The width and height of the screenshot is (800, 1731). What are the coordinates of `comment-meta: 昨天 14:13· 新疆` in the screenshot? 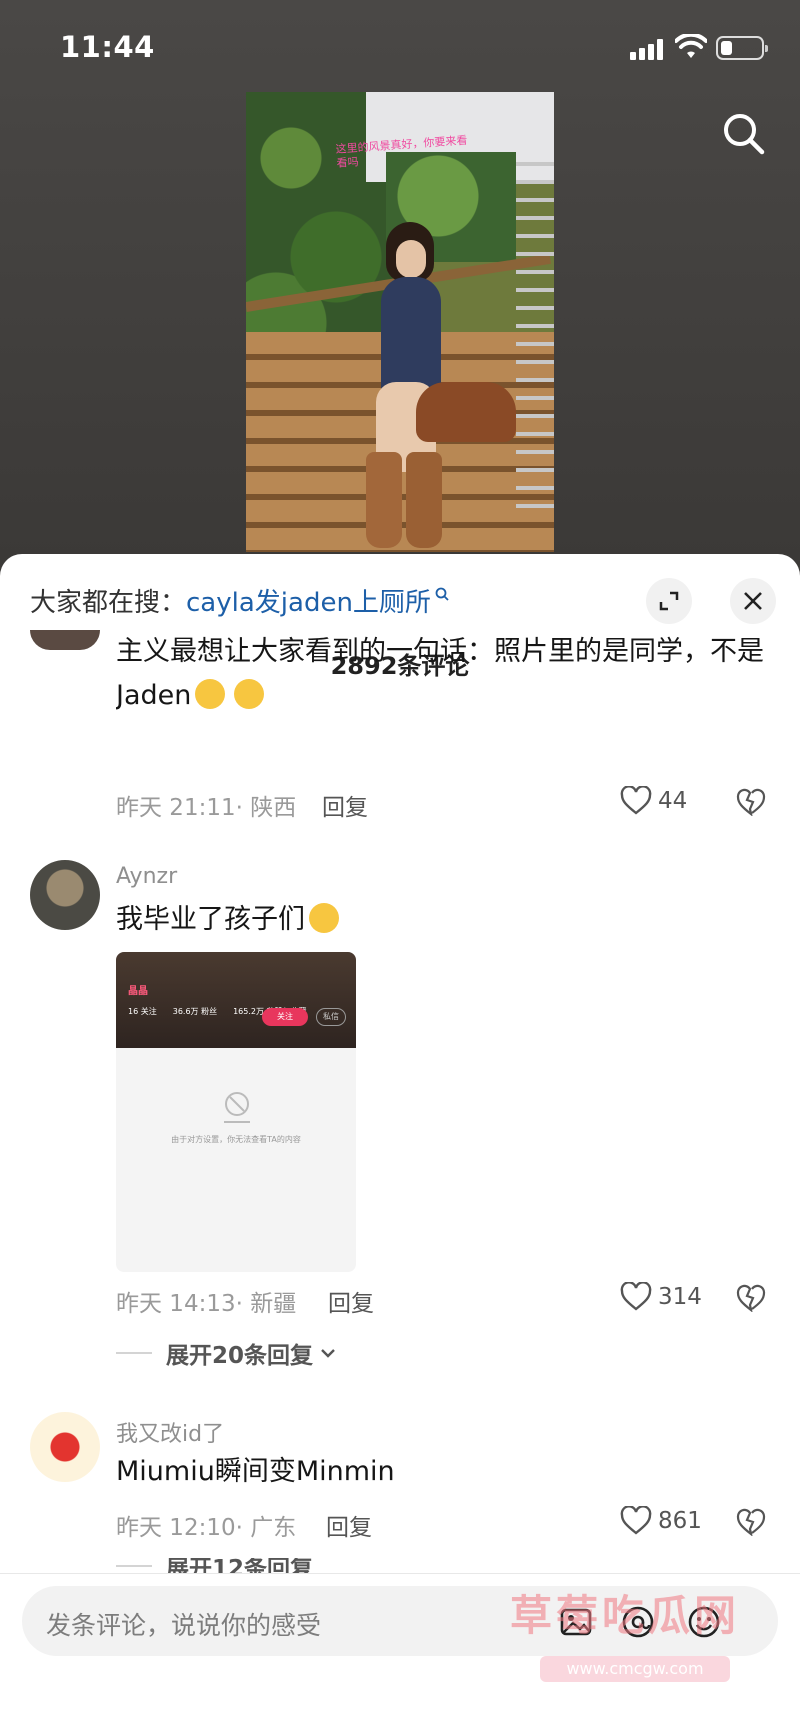 It's located at (206, 1301).